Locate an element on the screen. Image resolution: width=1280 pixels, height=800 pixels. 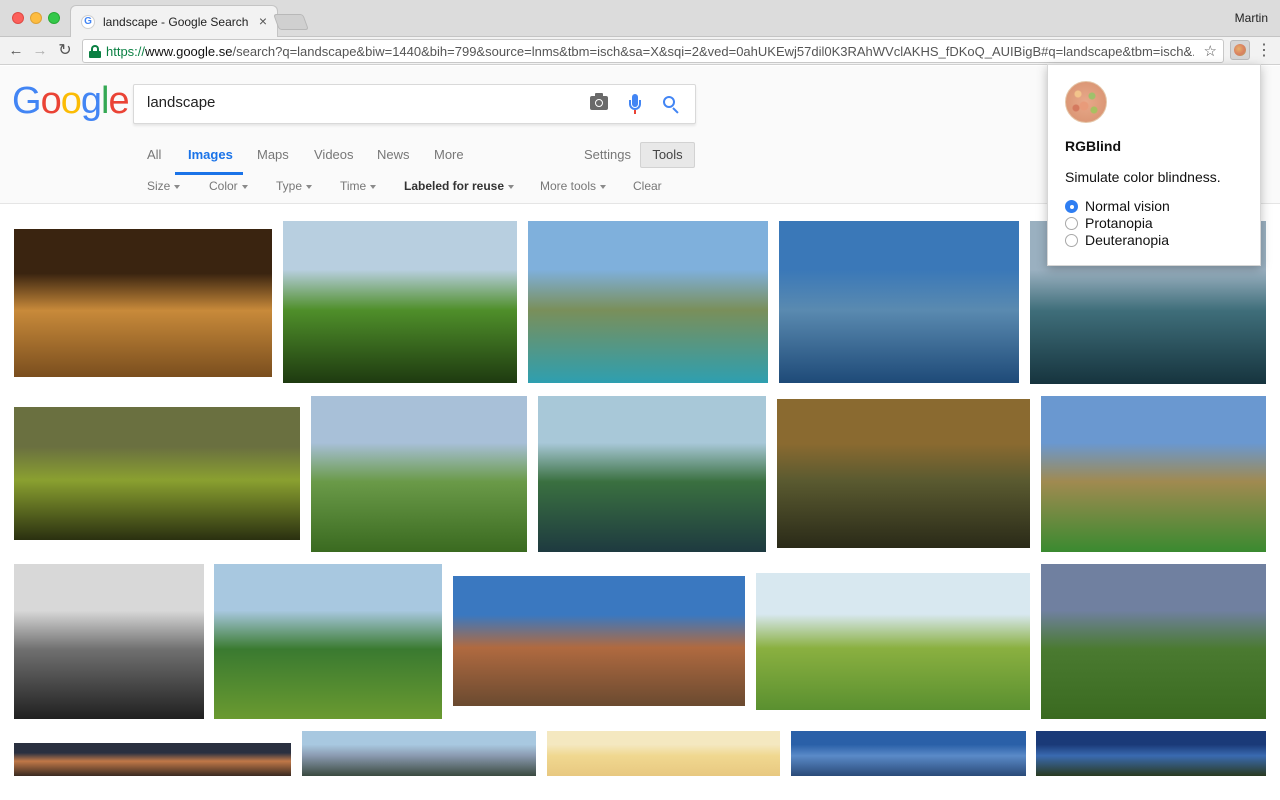
logo-letter: g is located at coordinates (91, 101).